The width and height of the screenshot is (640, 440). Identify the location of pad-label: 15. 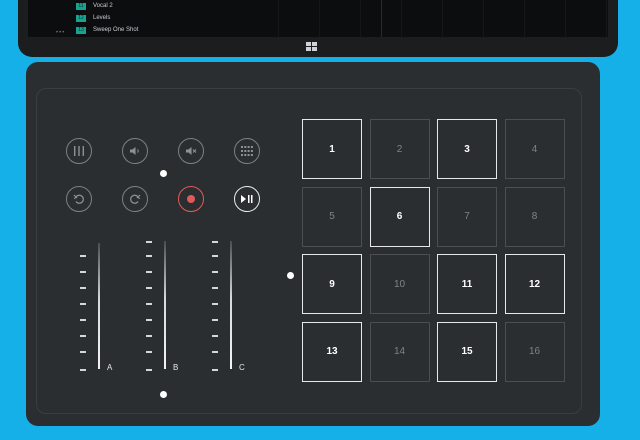
(467, 351).